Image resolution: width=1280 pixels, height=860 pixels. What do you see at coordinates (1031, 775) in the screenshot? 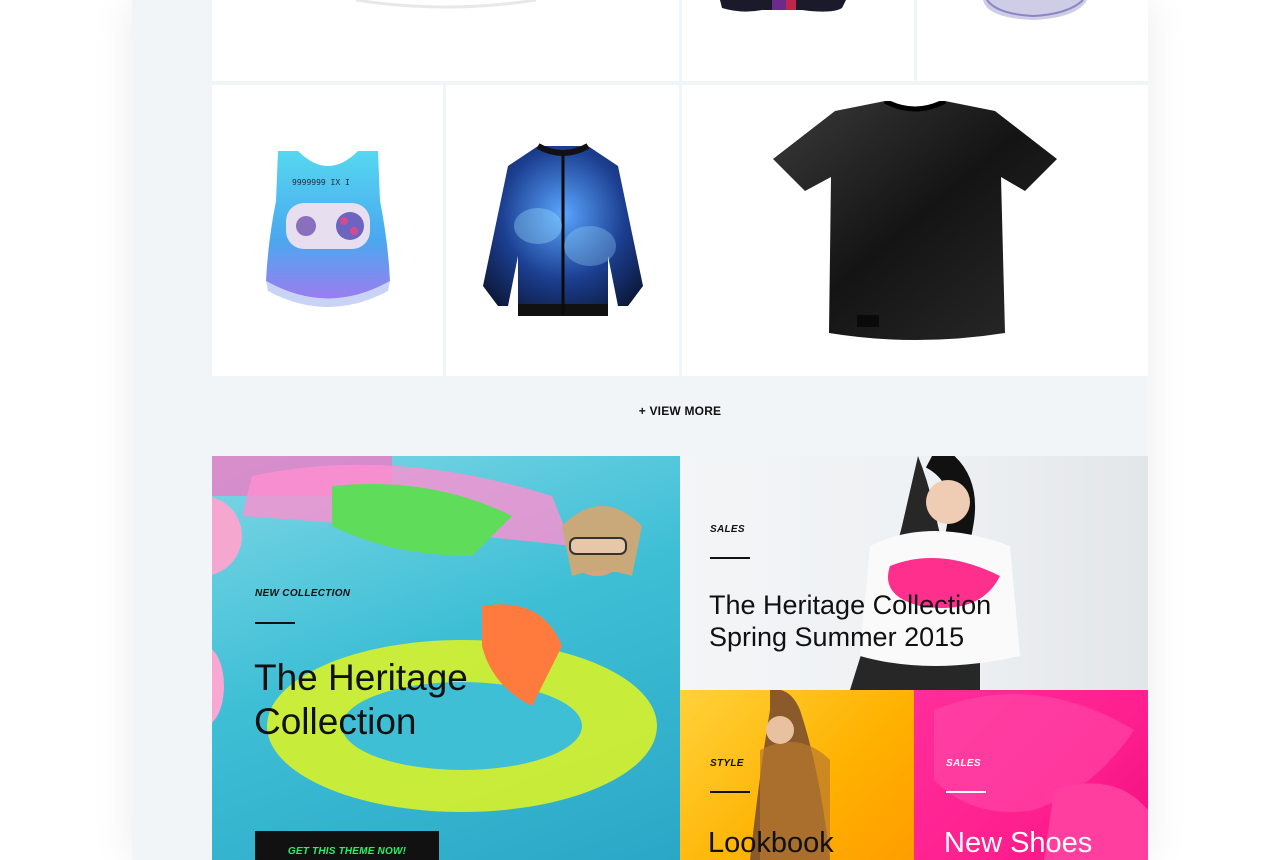
I see `new-shoes-banner: SALES New Shoes` at bounding box center [1031, 775].